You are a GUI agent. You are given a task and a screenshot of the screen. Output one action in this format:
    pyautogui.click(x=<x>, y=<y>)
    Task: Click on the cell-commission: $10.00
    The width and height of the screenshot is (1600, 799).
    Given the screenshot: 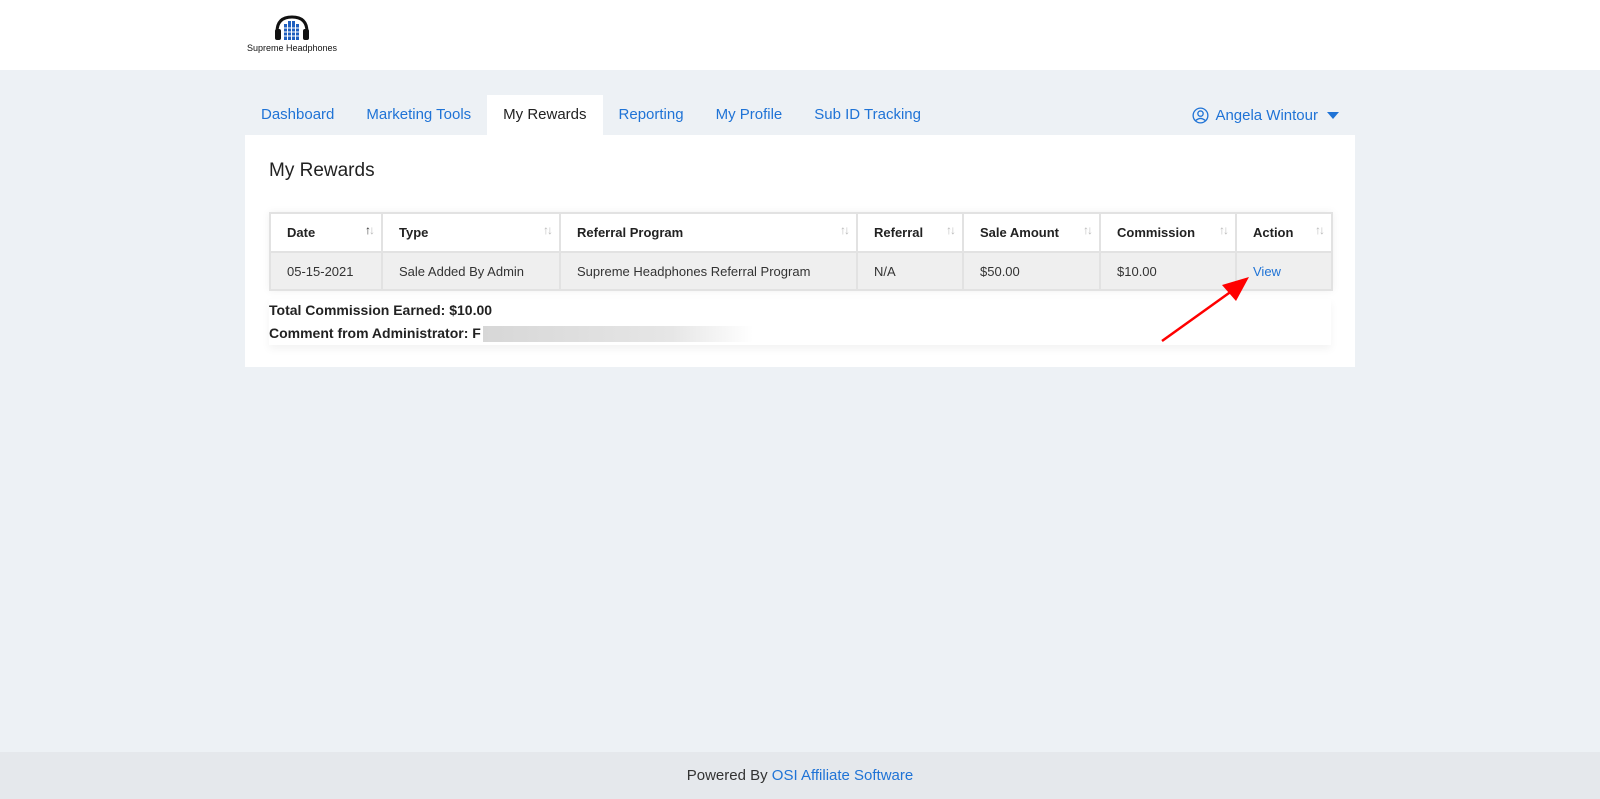 What is the action you would take?
    pyautogui.click(x=1168, y=271)
    